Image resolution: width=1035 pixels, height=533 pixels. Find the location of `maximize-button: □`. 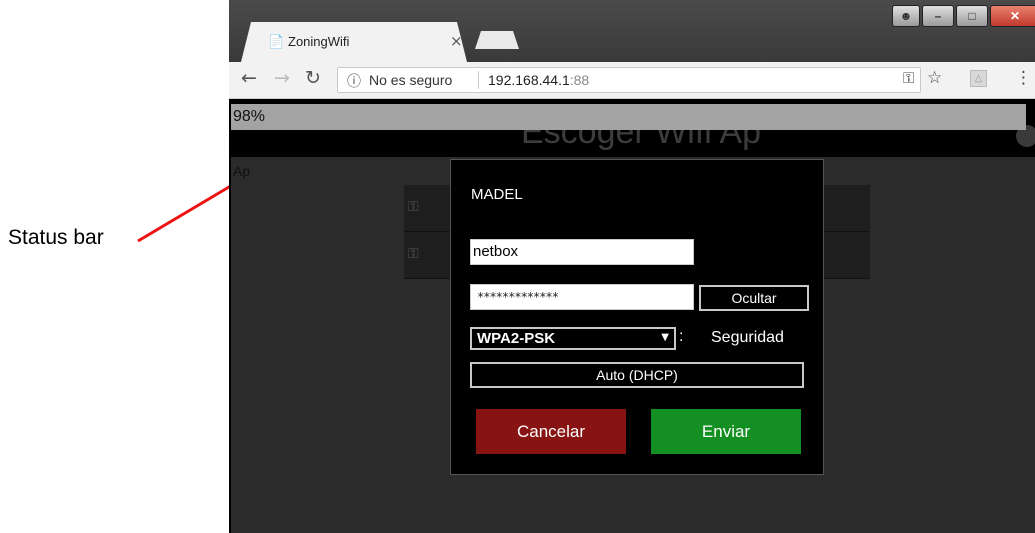

maximize-button: □ is located at coordinates (972, 16).